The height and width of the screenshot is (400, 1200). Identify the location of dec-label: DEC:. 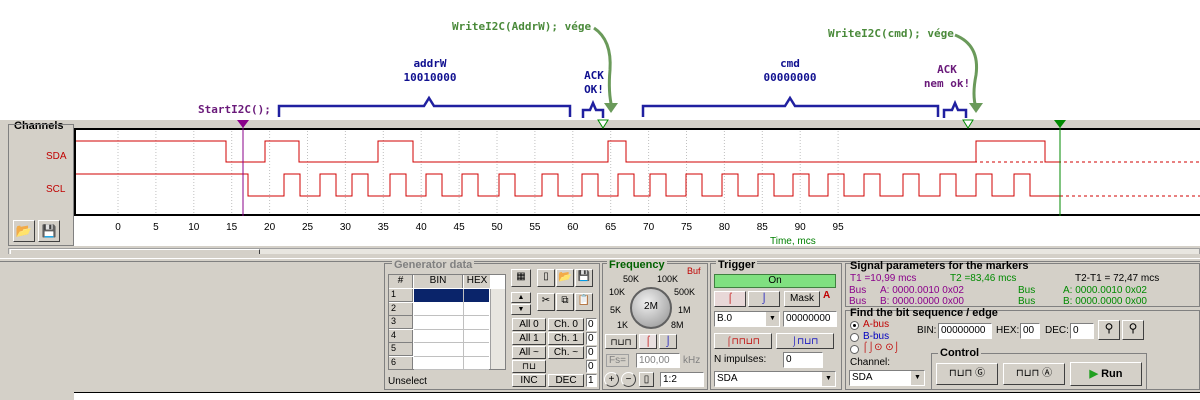
(1057, 330).